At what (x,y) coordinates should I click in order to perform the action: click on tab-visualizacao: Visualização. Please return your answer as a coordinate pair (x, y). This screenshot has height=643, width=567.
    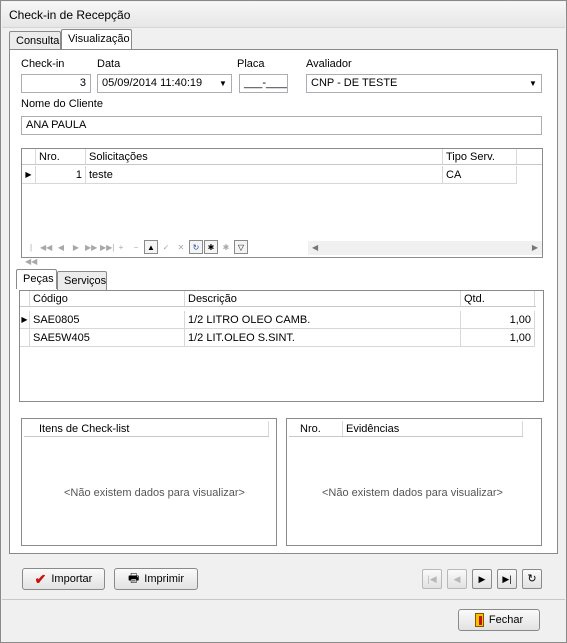
    Looking at the image, I should click on (96, 39).